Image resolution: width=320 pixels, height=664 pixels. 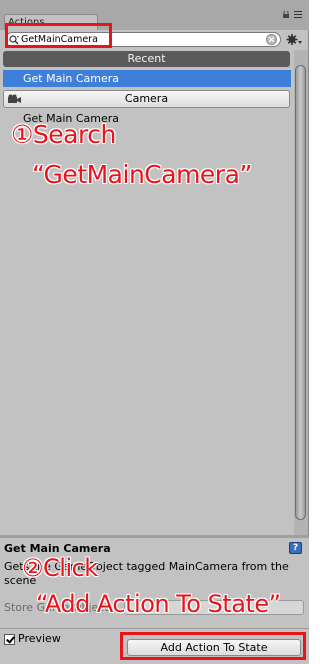 I want to click on recent-header: Recent, so click(x=146, y=59).